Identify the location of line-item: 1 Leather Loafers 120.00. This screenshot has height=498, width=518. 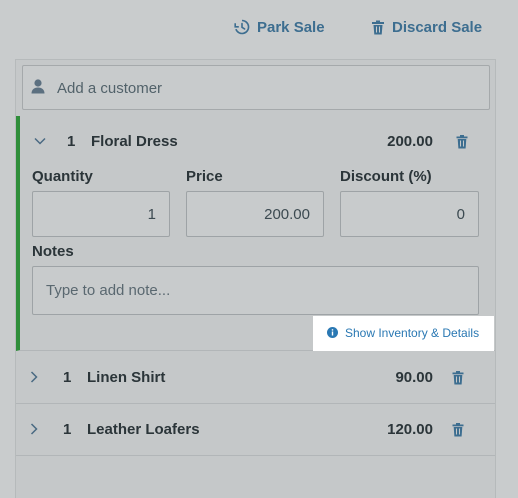
(255, 430).